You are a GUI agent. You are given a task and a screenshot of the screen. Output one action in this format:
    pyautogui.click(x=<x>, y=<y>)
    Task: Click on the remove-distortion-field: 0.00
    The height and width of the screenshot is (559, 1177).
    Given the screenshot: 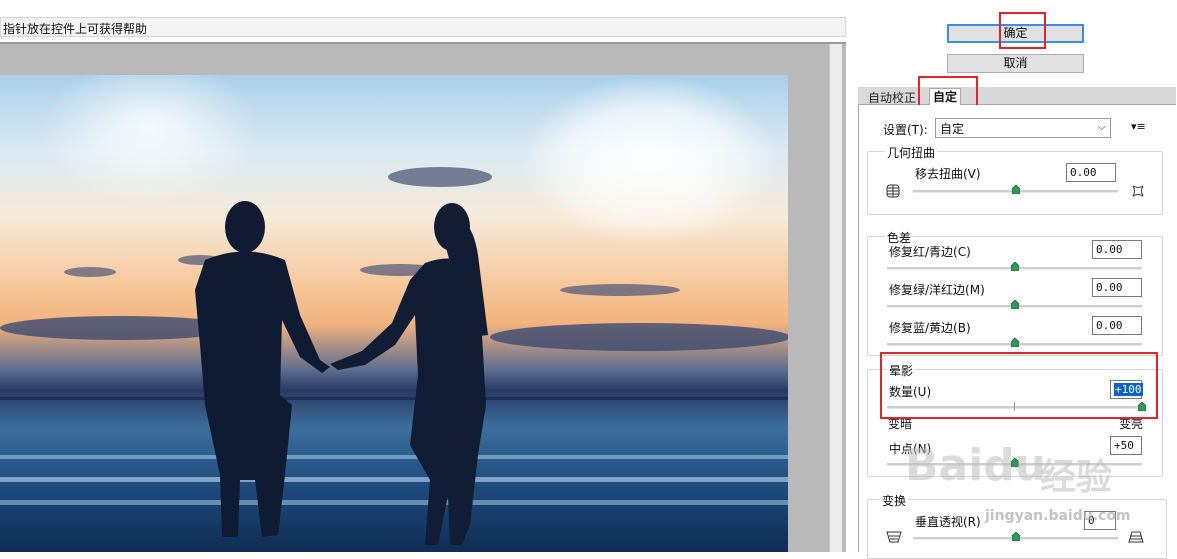 What is the action you would take?
    pyautogui.click(x=1091, y=172)
    